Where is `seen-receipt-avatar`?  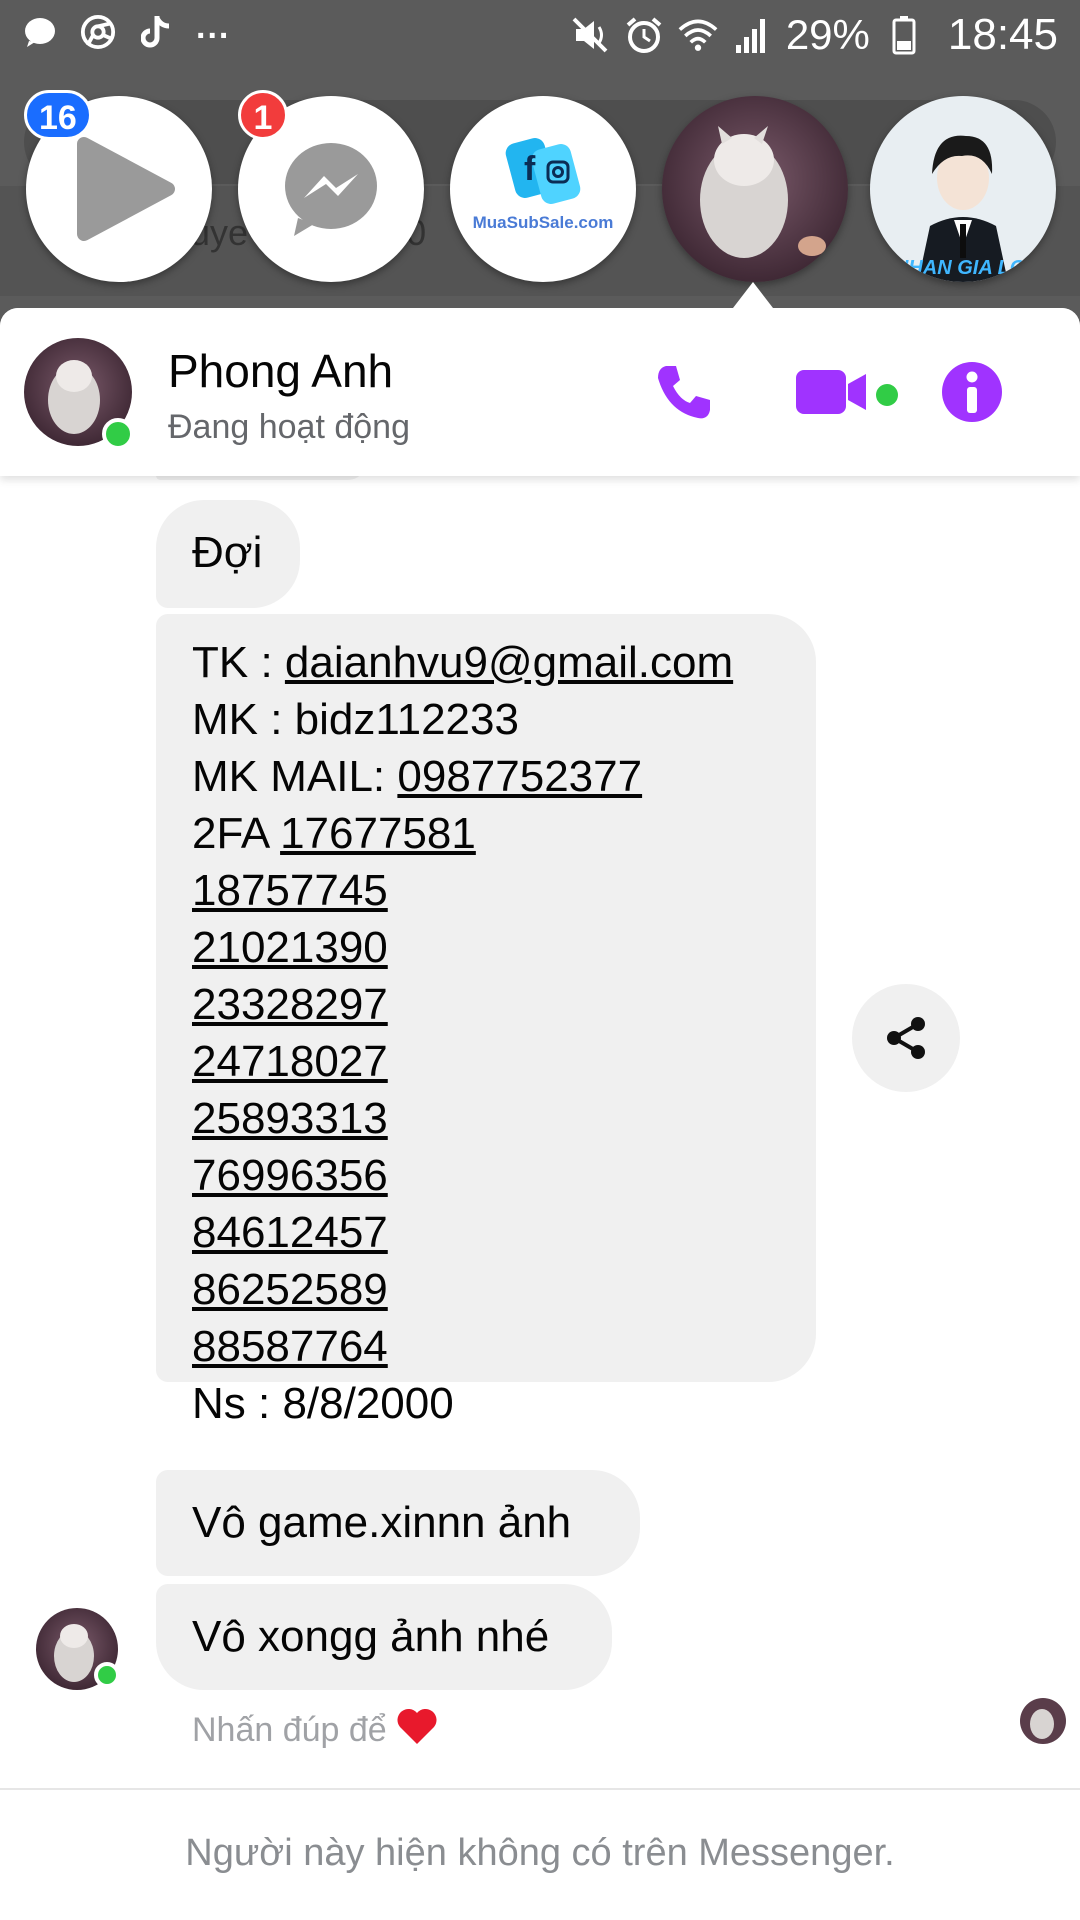
seen-receipt-avatar is located at coordinates (1043, 1721).